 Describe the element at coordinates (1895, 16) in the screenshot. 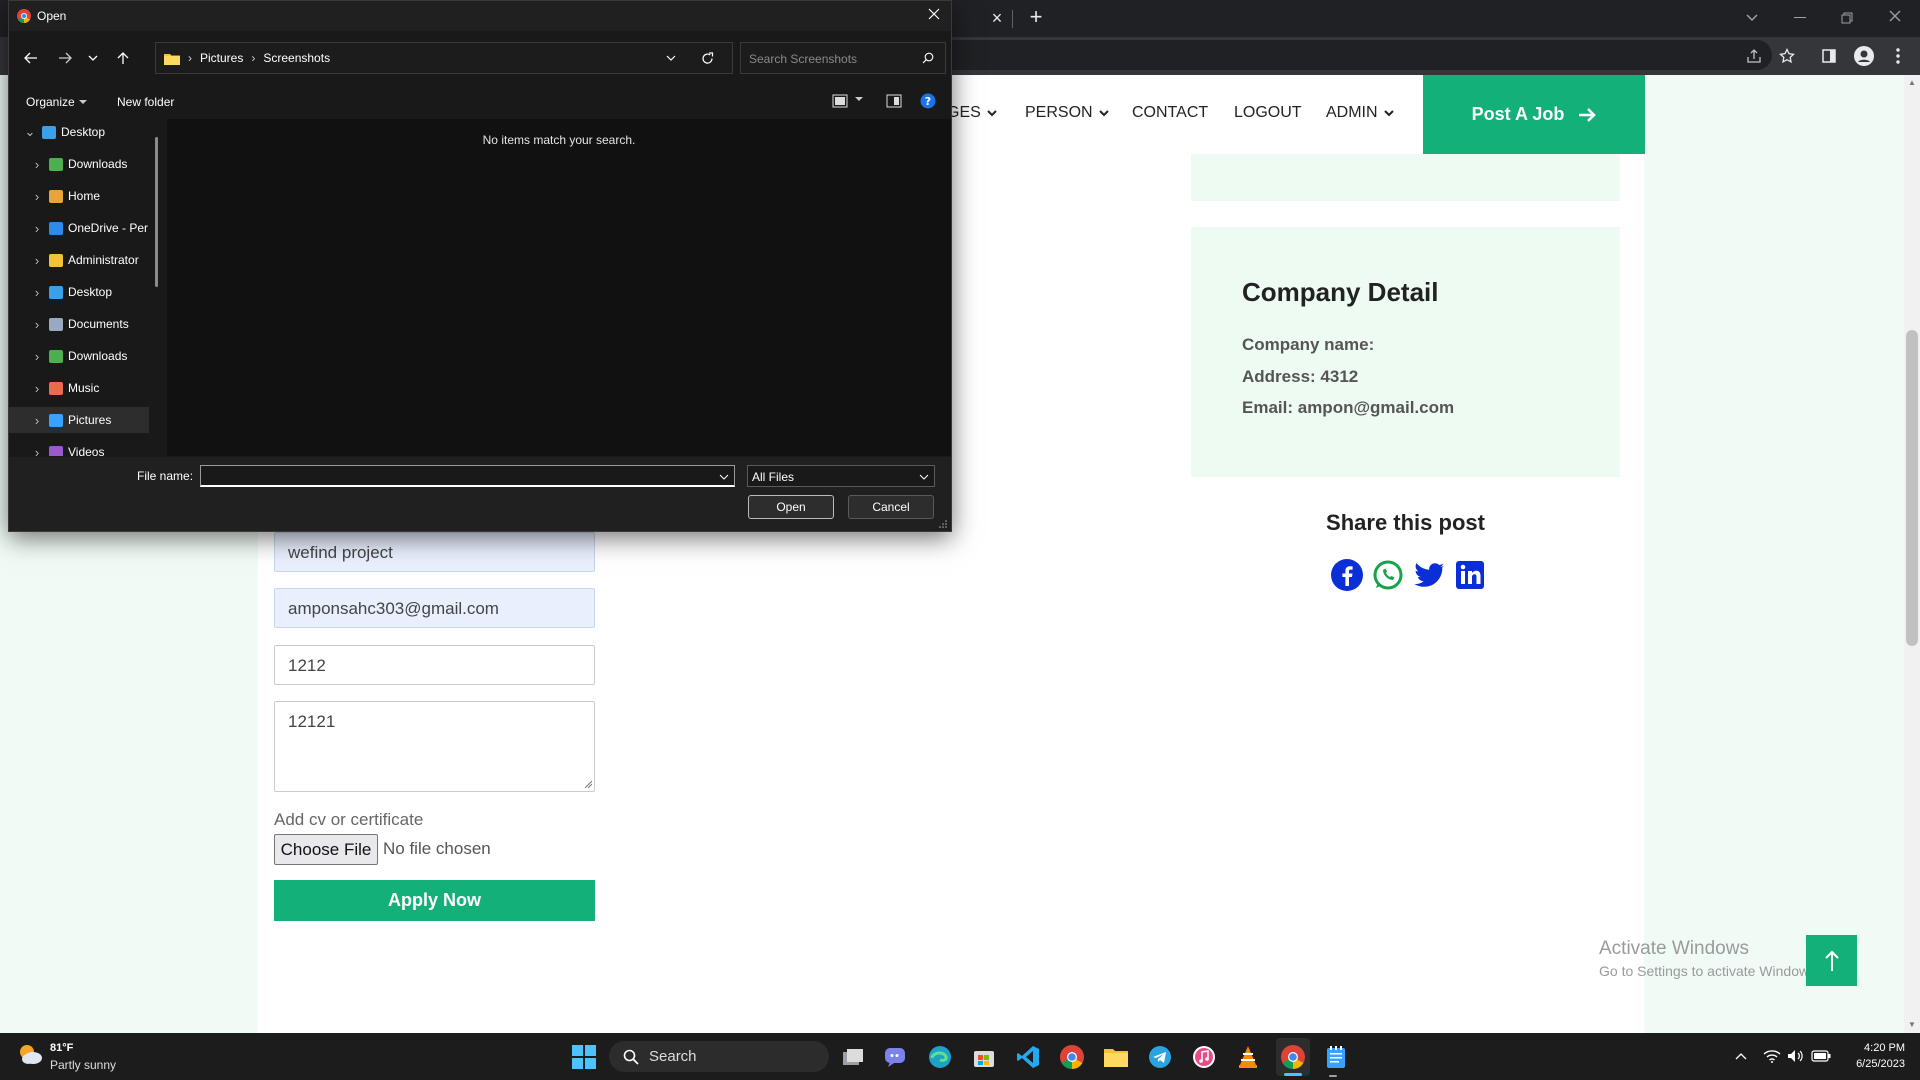

I see `close-window-icon` at that location.